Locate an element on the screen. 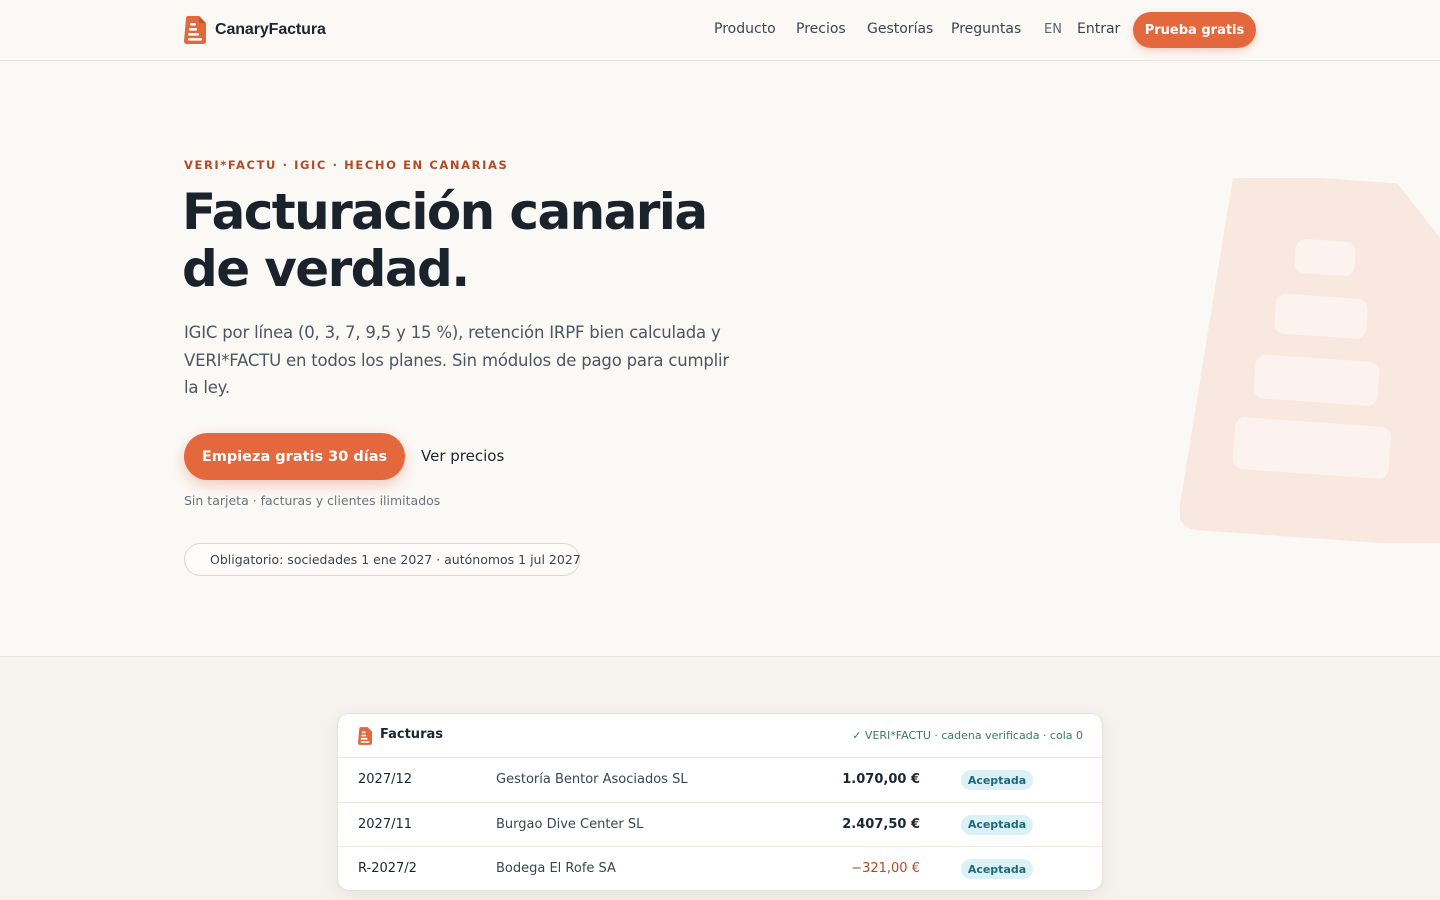 Image resolution: width=1440 pixels, height=900 pixels. nav-preguntas: Preguntas is located at coordinates (986, 29).